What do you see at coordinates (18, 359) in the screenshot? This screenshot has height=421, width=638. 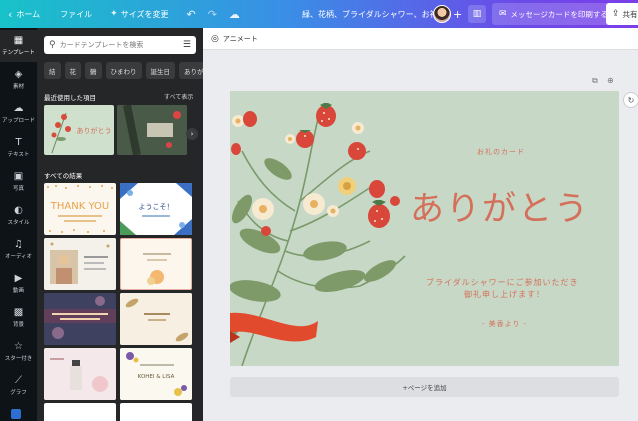 I see `rail-label: スター付き` at bounding box center [18, 359].